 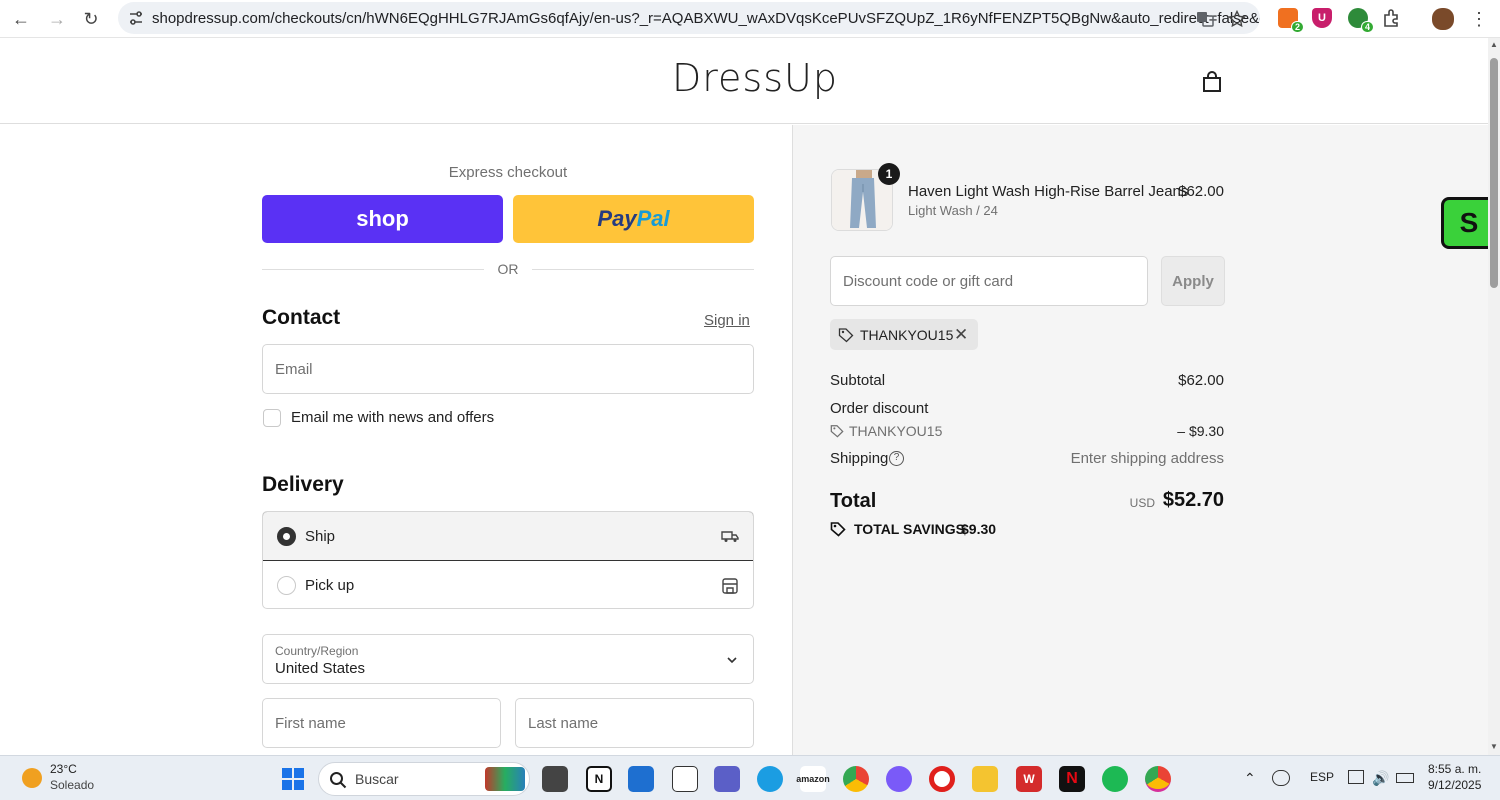 I want to click on email-placeholder: Email, so click(x=294, y=369).